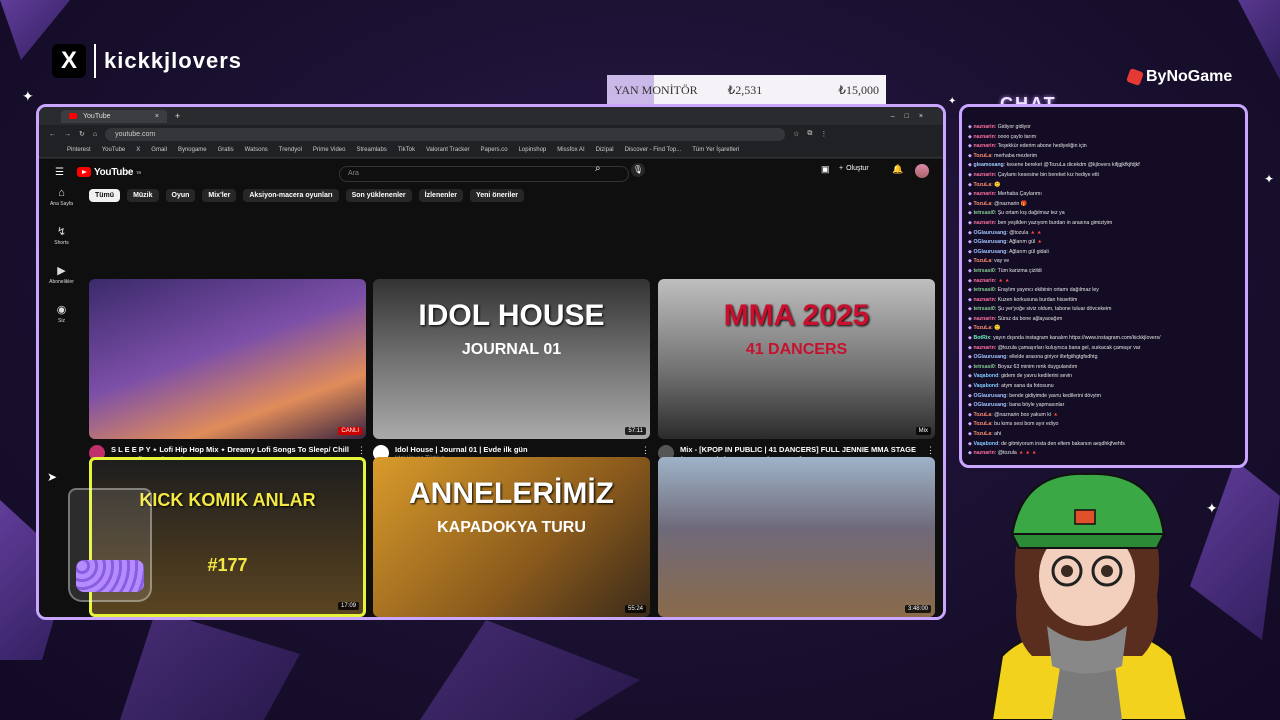  What do you see at coordinates (61, 274) in the screenshot?
I see `sidebar-item-subscriptions: ▶ Abonelikler` at bounding box center [61, 274].